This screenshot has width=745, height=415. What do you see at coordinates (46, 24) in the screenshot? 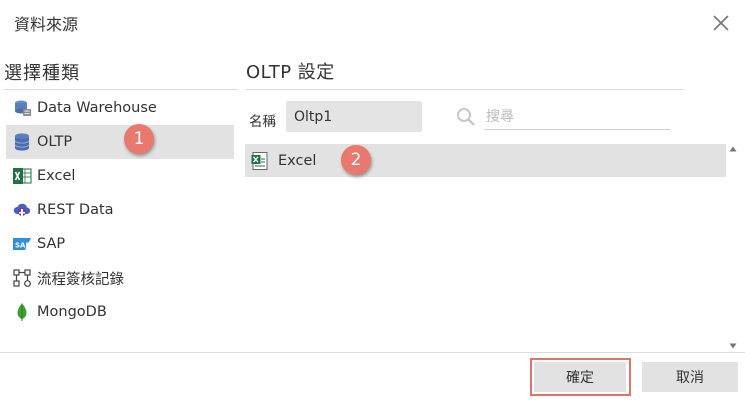
I see `dialog-title: 資料來源` at bounding box center [46, 24].